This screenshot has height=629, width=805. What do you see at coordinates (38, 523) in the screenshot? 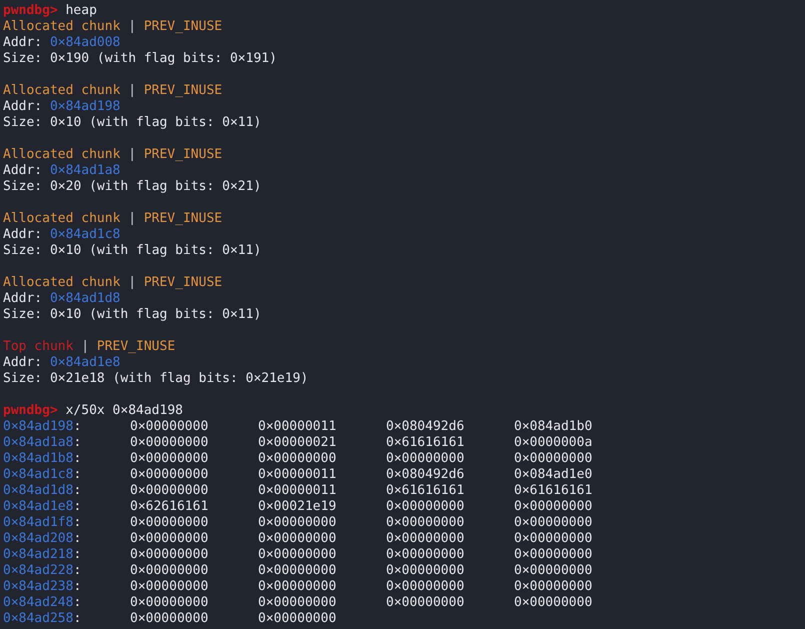
I see `dump-address: 0×84ad1f8` at bounding box center [38, 523].